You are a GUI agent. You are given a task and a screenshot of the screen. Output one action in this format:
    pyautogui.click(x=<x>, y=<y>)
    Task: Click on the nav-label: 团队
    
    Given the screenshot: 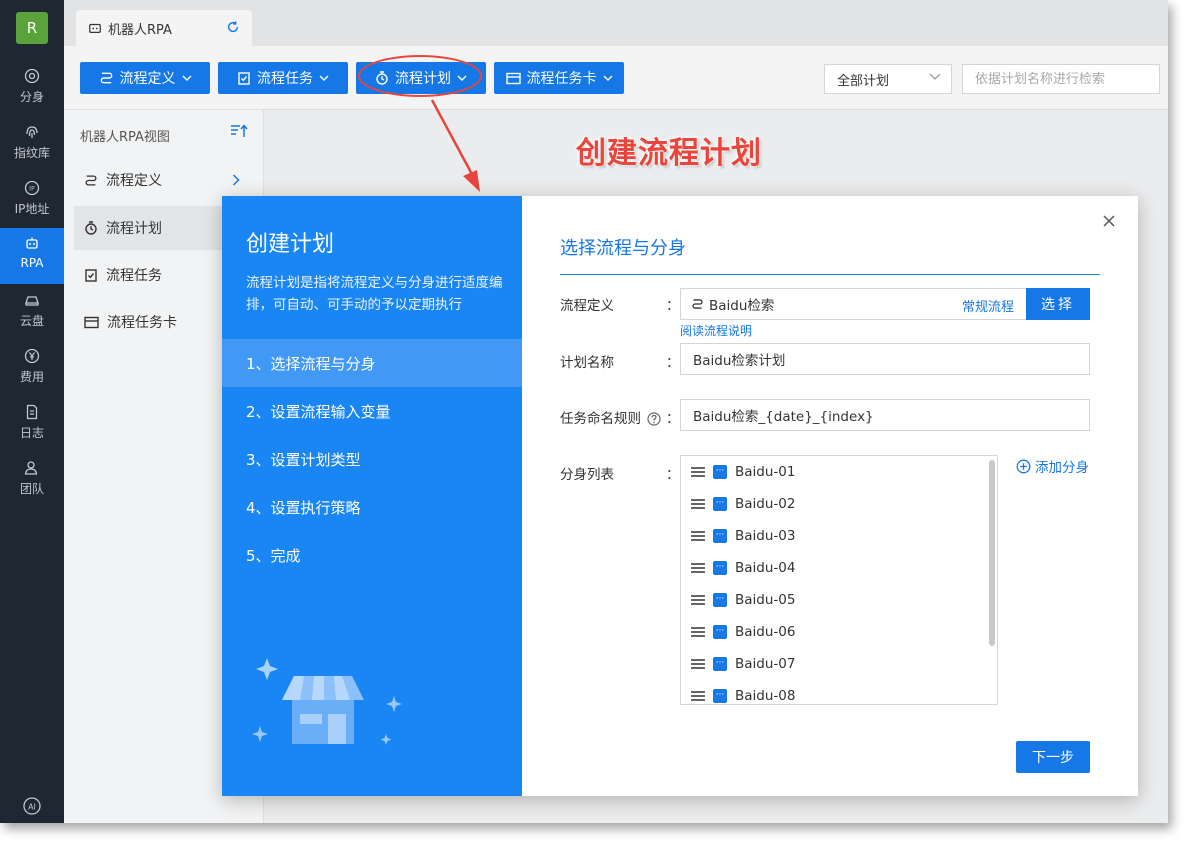 What is the action you would take?
    pyautogui.click(x=31, y=489)
    